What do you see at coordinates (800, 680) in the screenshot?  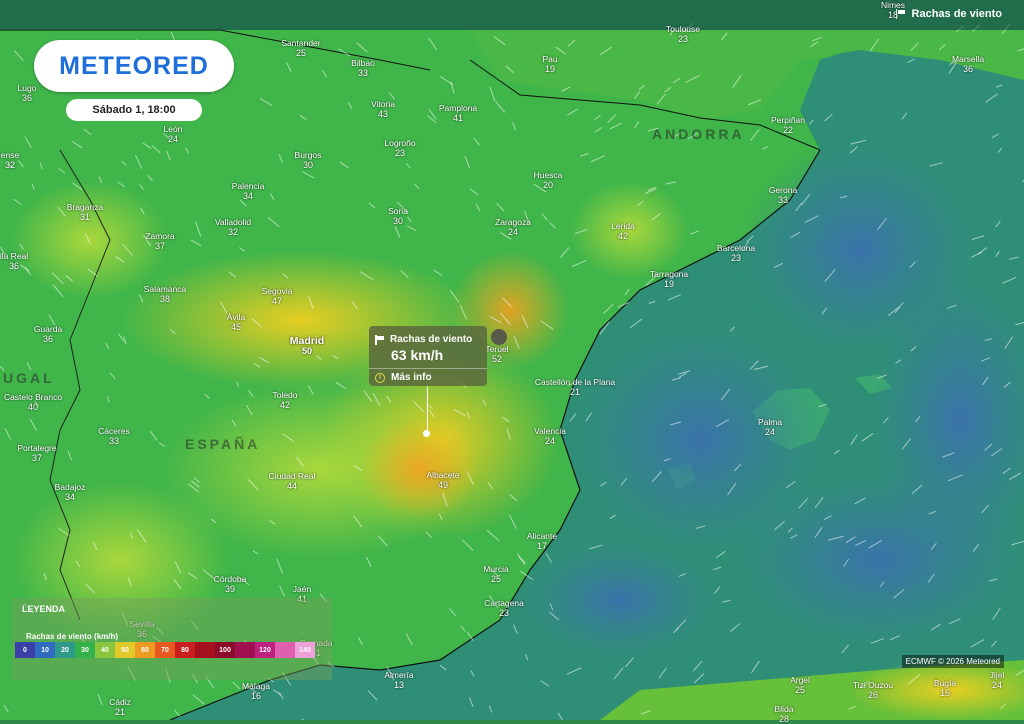 I see `city-name: Argel` at bounding box center [800, 680].